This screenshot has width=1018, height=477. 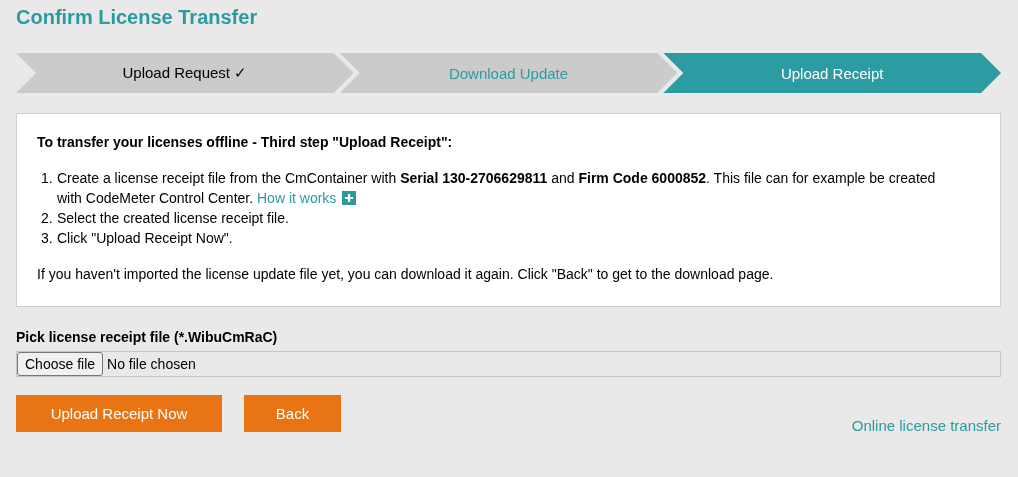 I want to click on instruction-step: Create a license receipt file from the CmContainer with Serial 130-2706629811 and Firm Code 6000852. This file can for example be created with CodeMeter Control Center. How it works, so click(x=498, y=188).